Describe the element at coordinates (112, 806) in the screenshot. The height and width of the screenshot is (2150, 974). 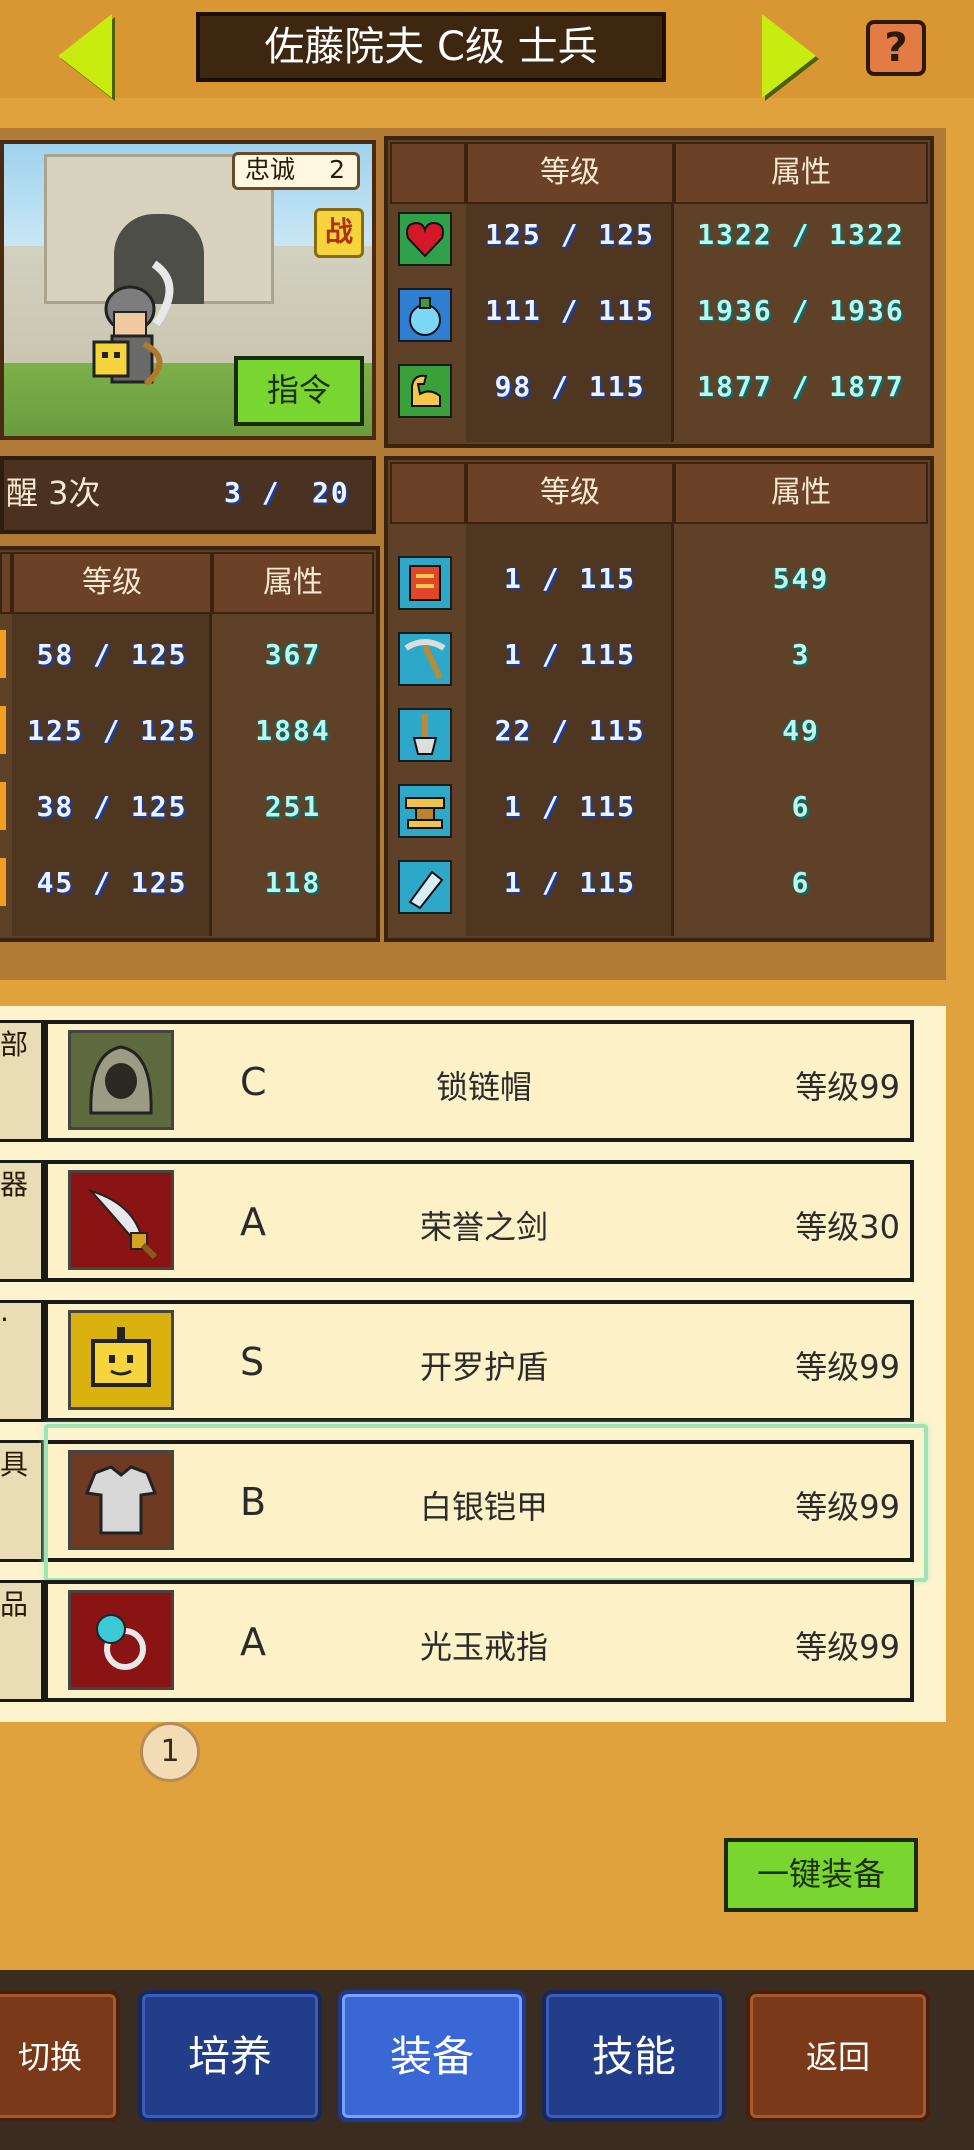
I see `combat-level: 38 / 125` at that location.